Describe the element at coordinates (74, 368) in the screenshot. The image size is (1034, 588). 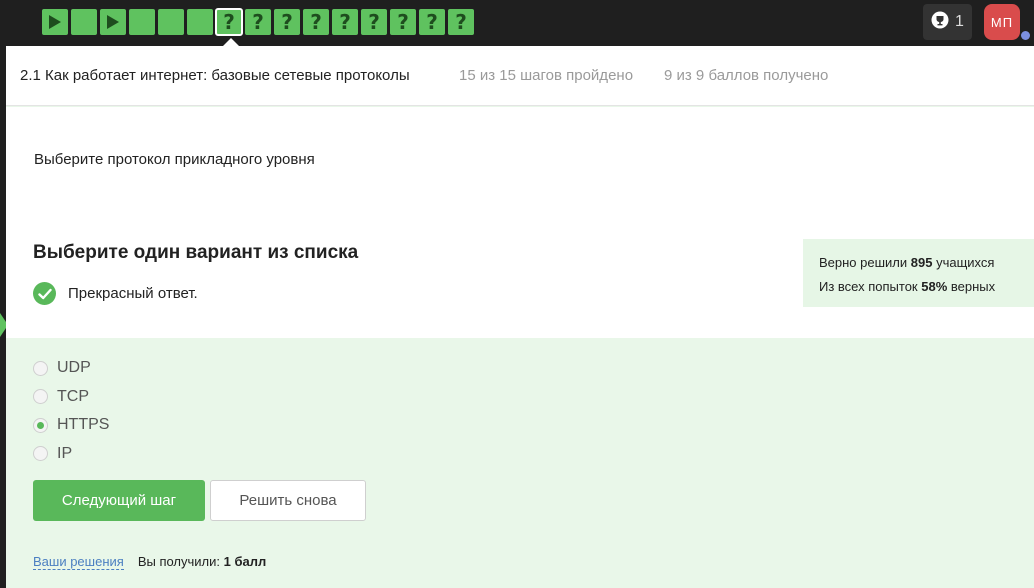
I see `option-label: UDP` at that location.